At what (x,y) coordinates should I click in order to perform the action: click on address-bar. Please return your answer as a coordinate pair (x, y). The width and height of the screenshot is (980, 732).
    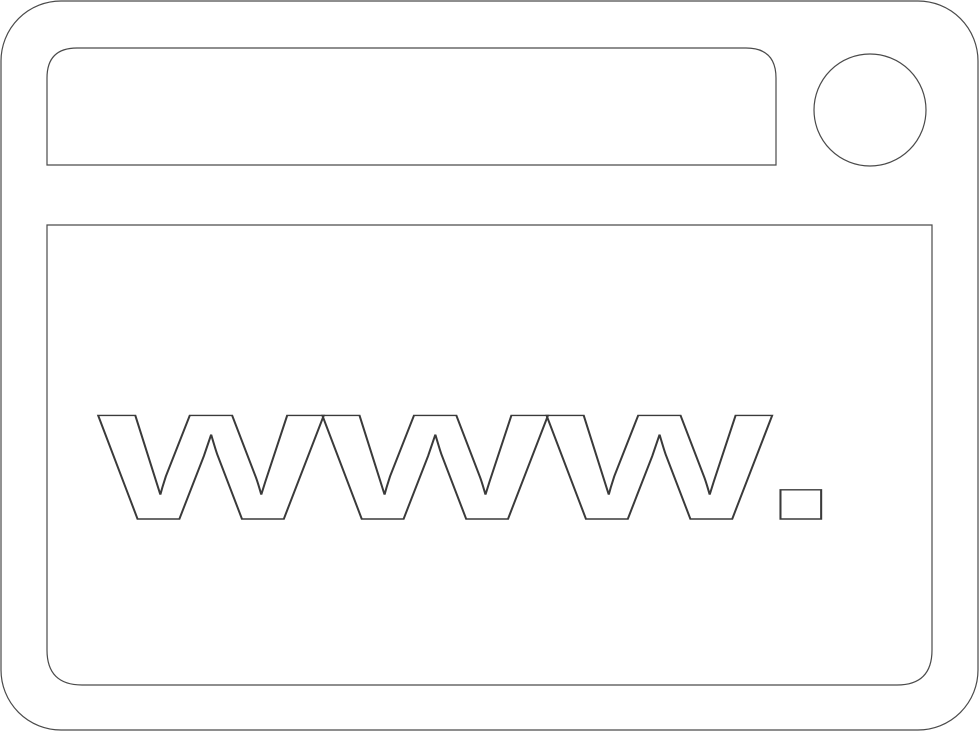
    Looking at the image, I should click on (411, 106).